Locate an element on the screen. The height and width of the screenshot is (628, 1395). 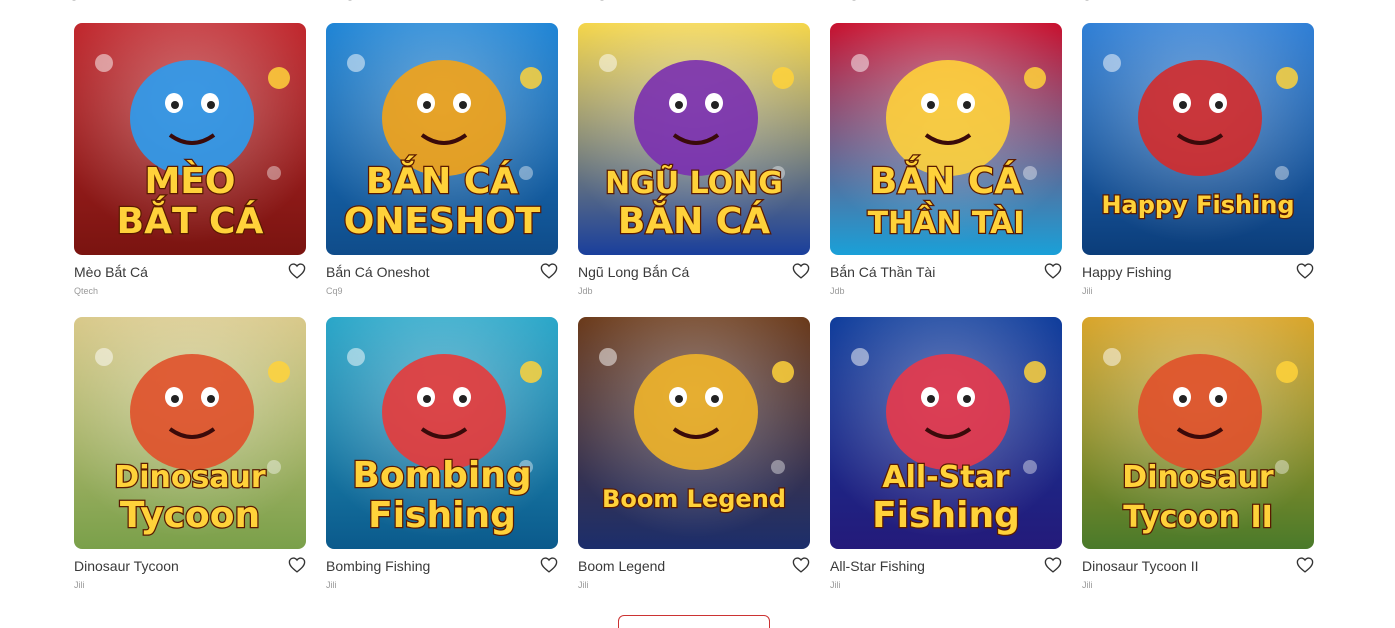
game-card: MÈO BẮT CÁ Mèo Bắt Cá Qtech is located at coordinates (190, 163).